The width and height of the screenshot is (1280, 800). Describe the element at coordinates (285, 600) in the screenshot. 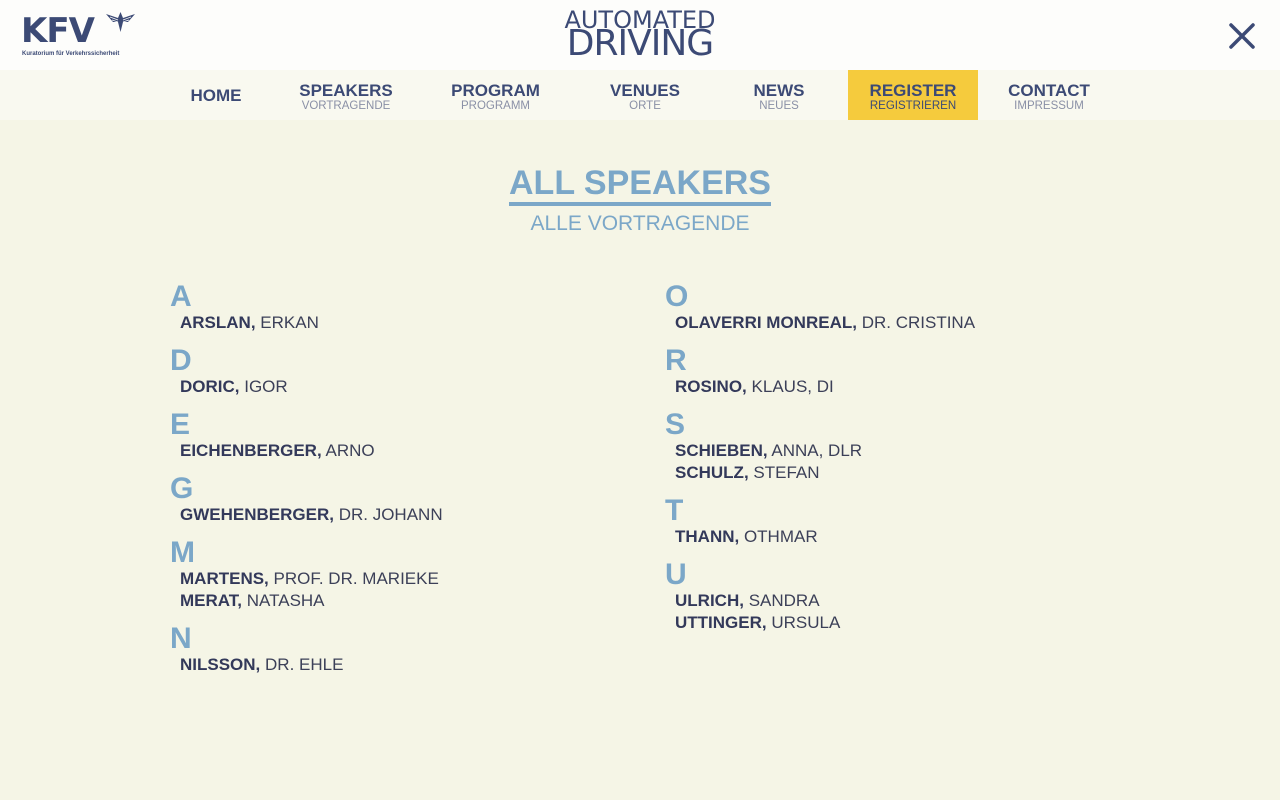

I see `speaker-first-name: NATASHA` at that location.